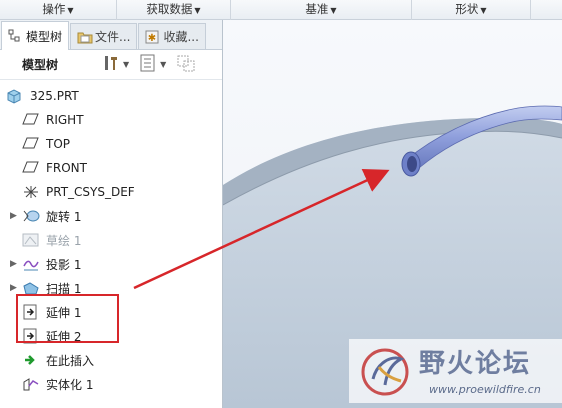 The height and width of the screenshot is (408, 562). I want to click on tree-item-revolve: ▶ 旋转 1, so click(111, 216).